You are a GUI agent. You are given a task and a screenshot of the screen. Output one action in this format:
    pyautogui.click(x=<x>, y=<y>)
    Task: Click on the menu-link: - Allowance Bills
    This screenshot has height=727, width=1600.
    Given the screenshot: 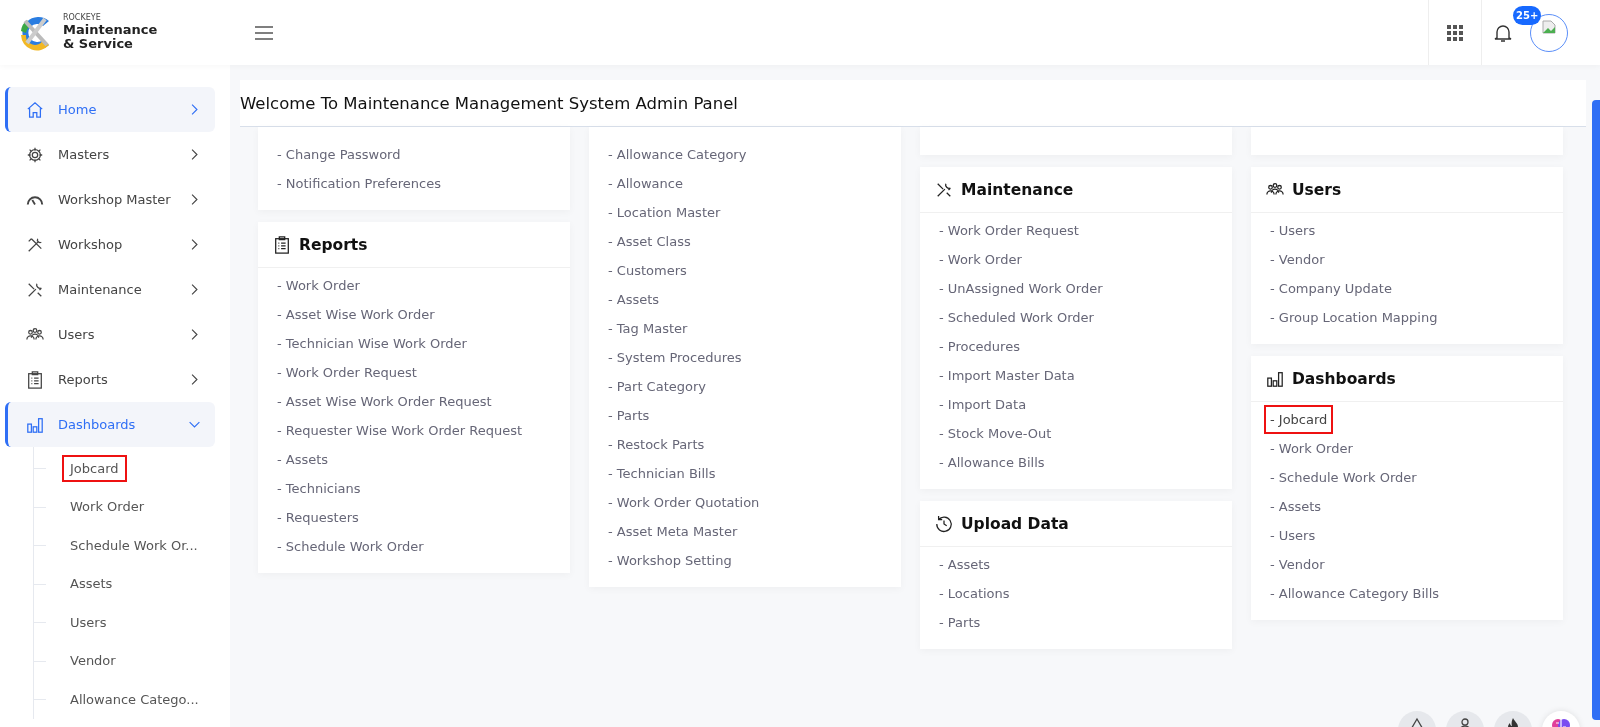 What is the action you would take?
    pyautogui.click(x=992, y=462)
    